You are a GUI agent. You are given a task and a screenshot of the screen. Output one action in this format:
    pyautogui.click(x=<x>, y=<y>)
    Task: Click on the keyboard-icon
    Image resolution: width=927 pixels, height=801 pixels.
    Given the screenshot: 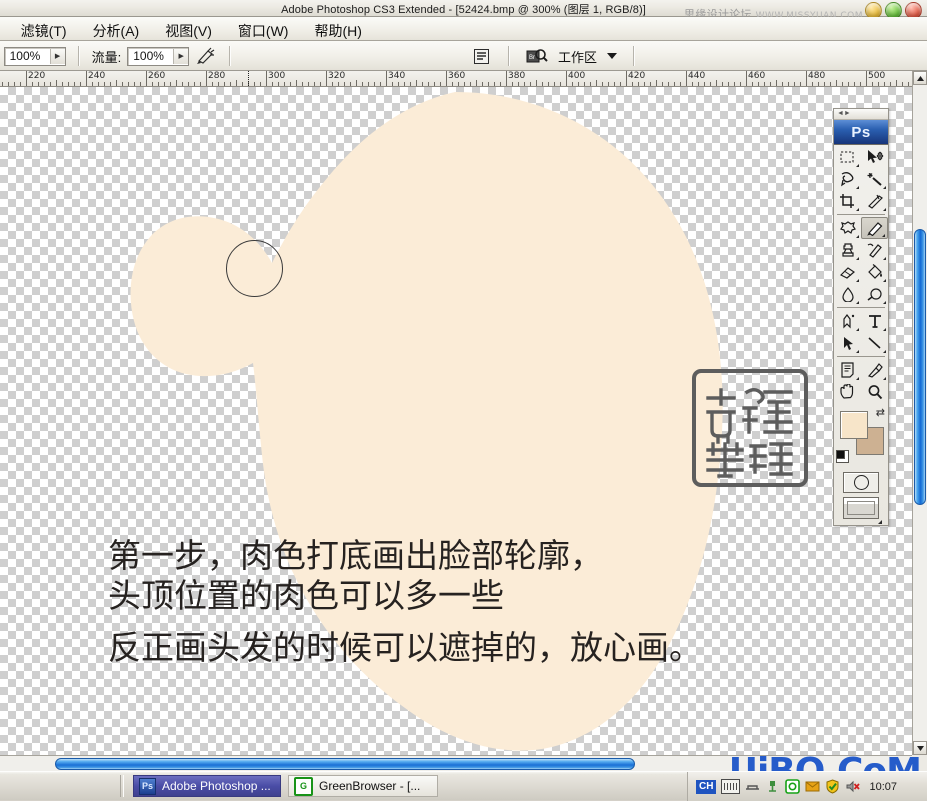 What is the action you would take?
    pyautogui.click(x=730, y=786)
    